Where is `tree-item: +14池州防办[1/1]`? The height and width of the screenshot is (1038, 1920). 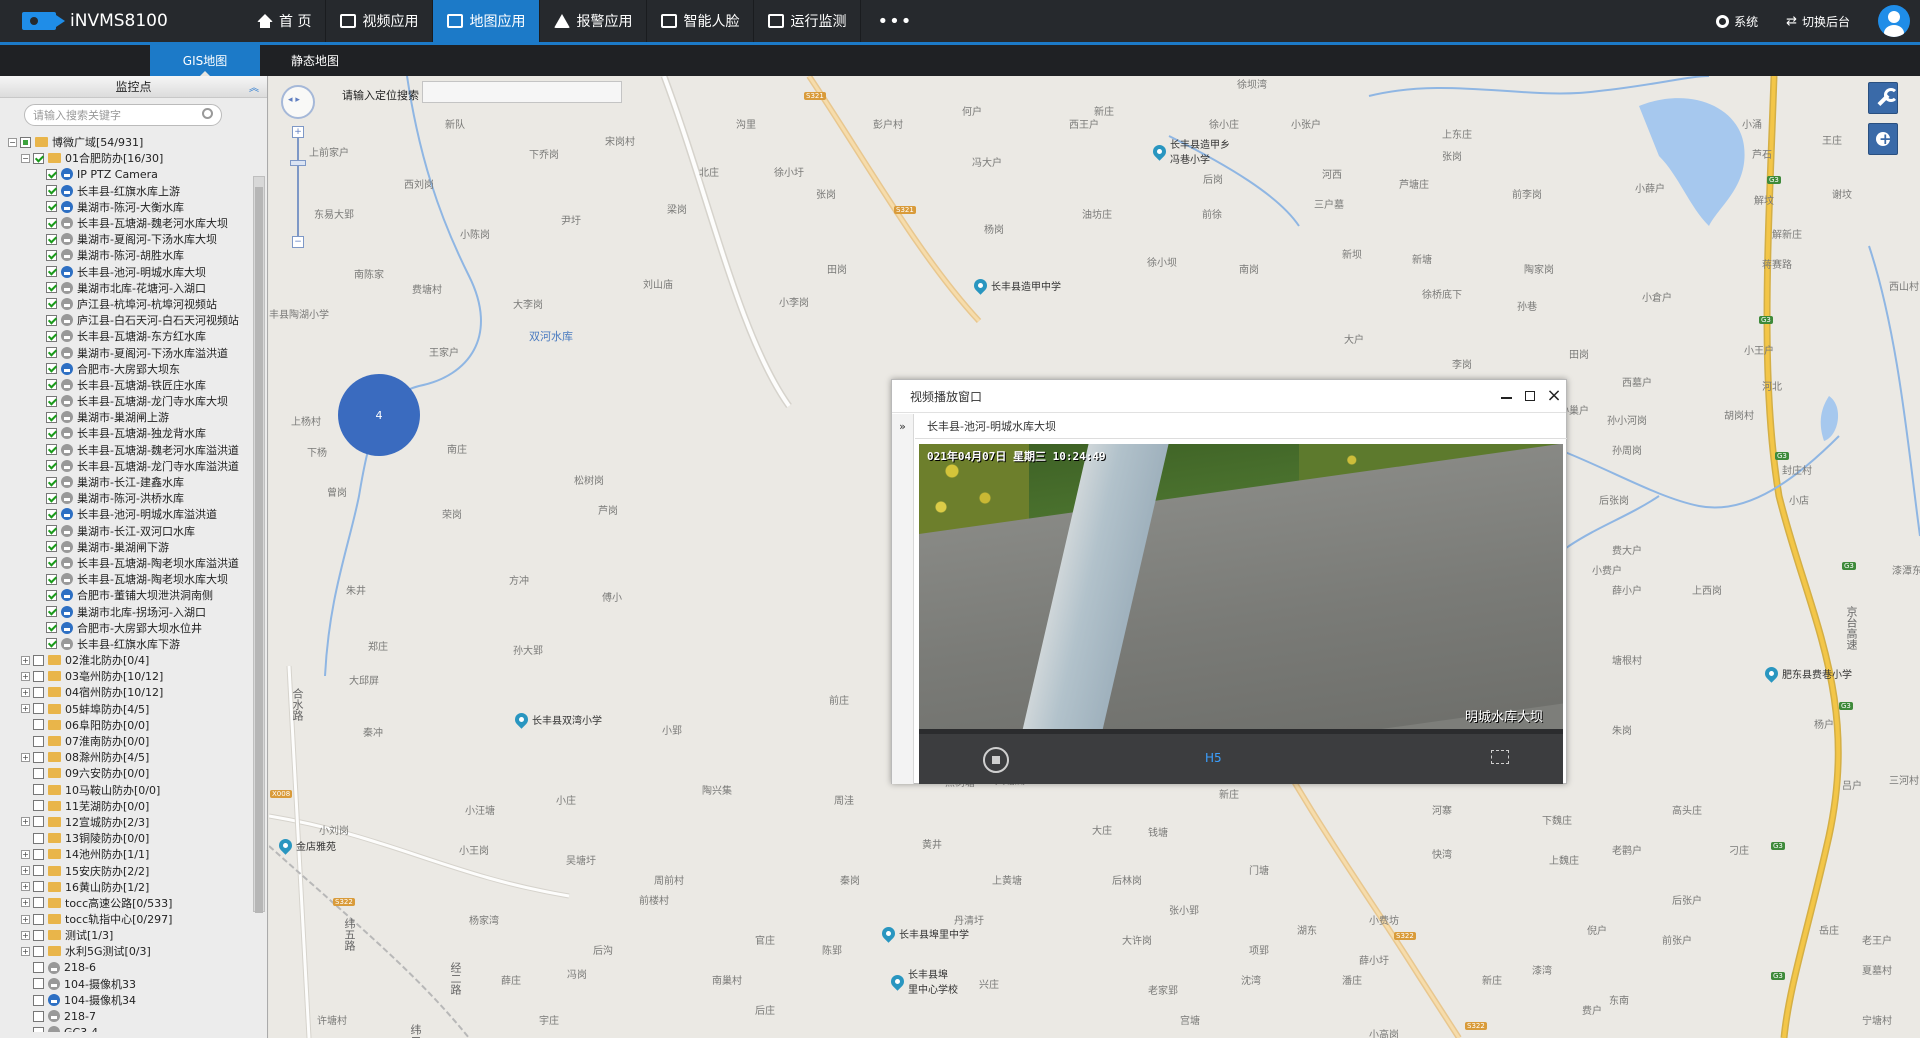
tree-item: +14池州防办[1/1] is located at coordinates (130, 854).